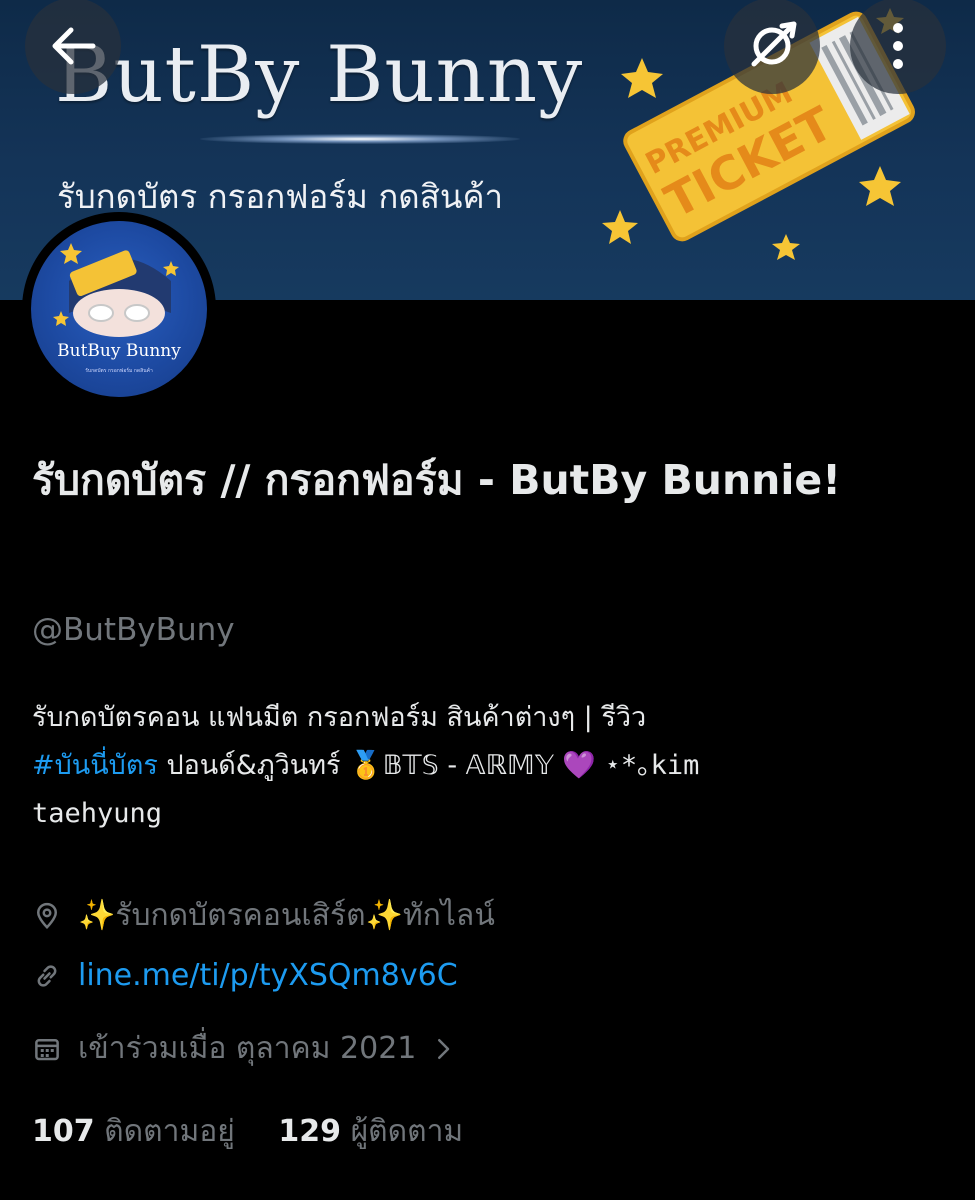  Describe the element at coordinates (436, 480) in the screenshot. I see `display-name: รับกดบัตร // กรอกฟอร์ม - ButBy Bunnie!` at that location.